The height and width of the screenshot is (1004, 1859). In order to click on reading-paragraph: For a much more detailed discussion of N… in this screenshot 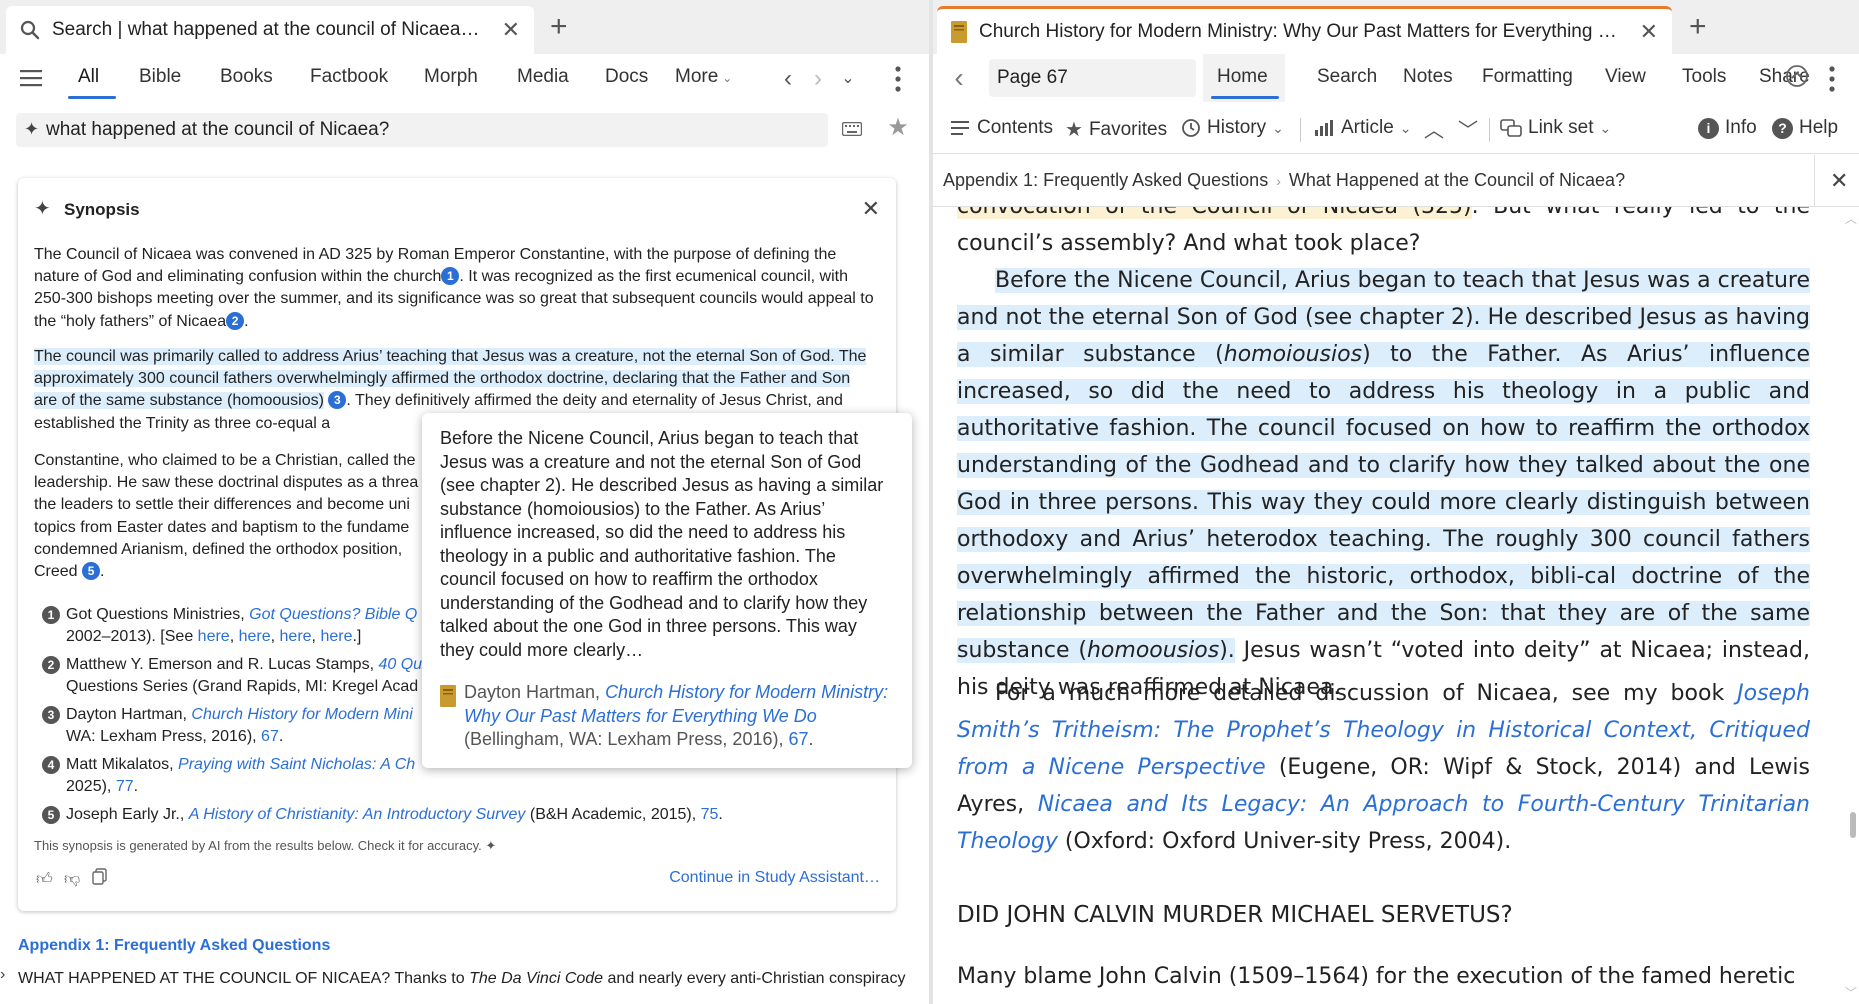, I will do `click(1383, 767)`.